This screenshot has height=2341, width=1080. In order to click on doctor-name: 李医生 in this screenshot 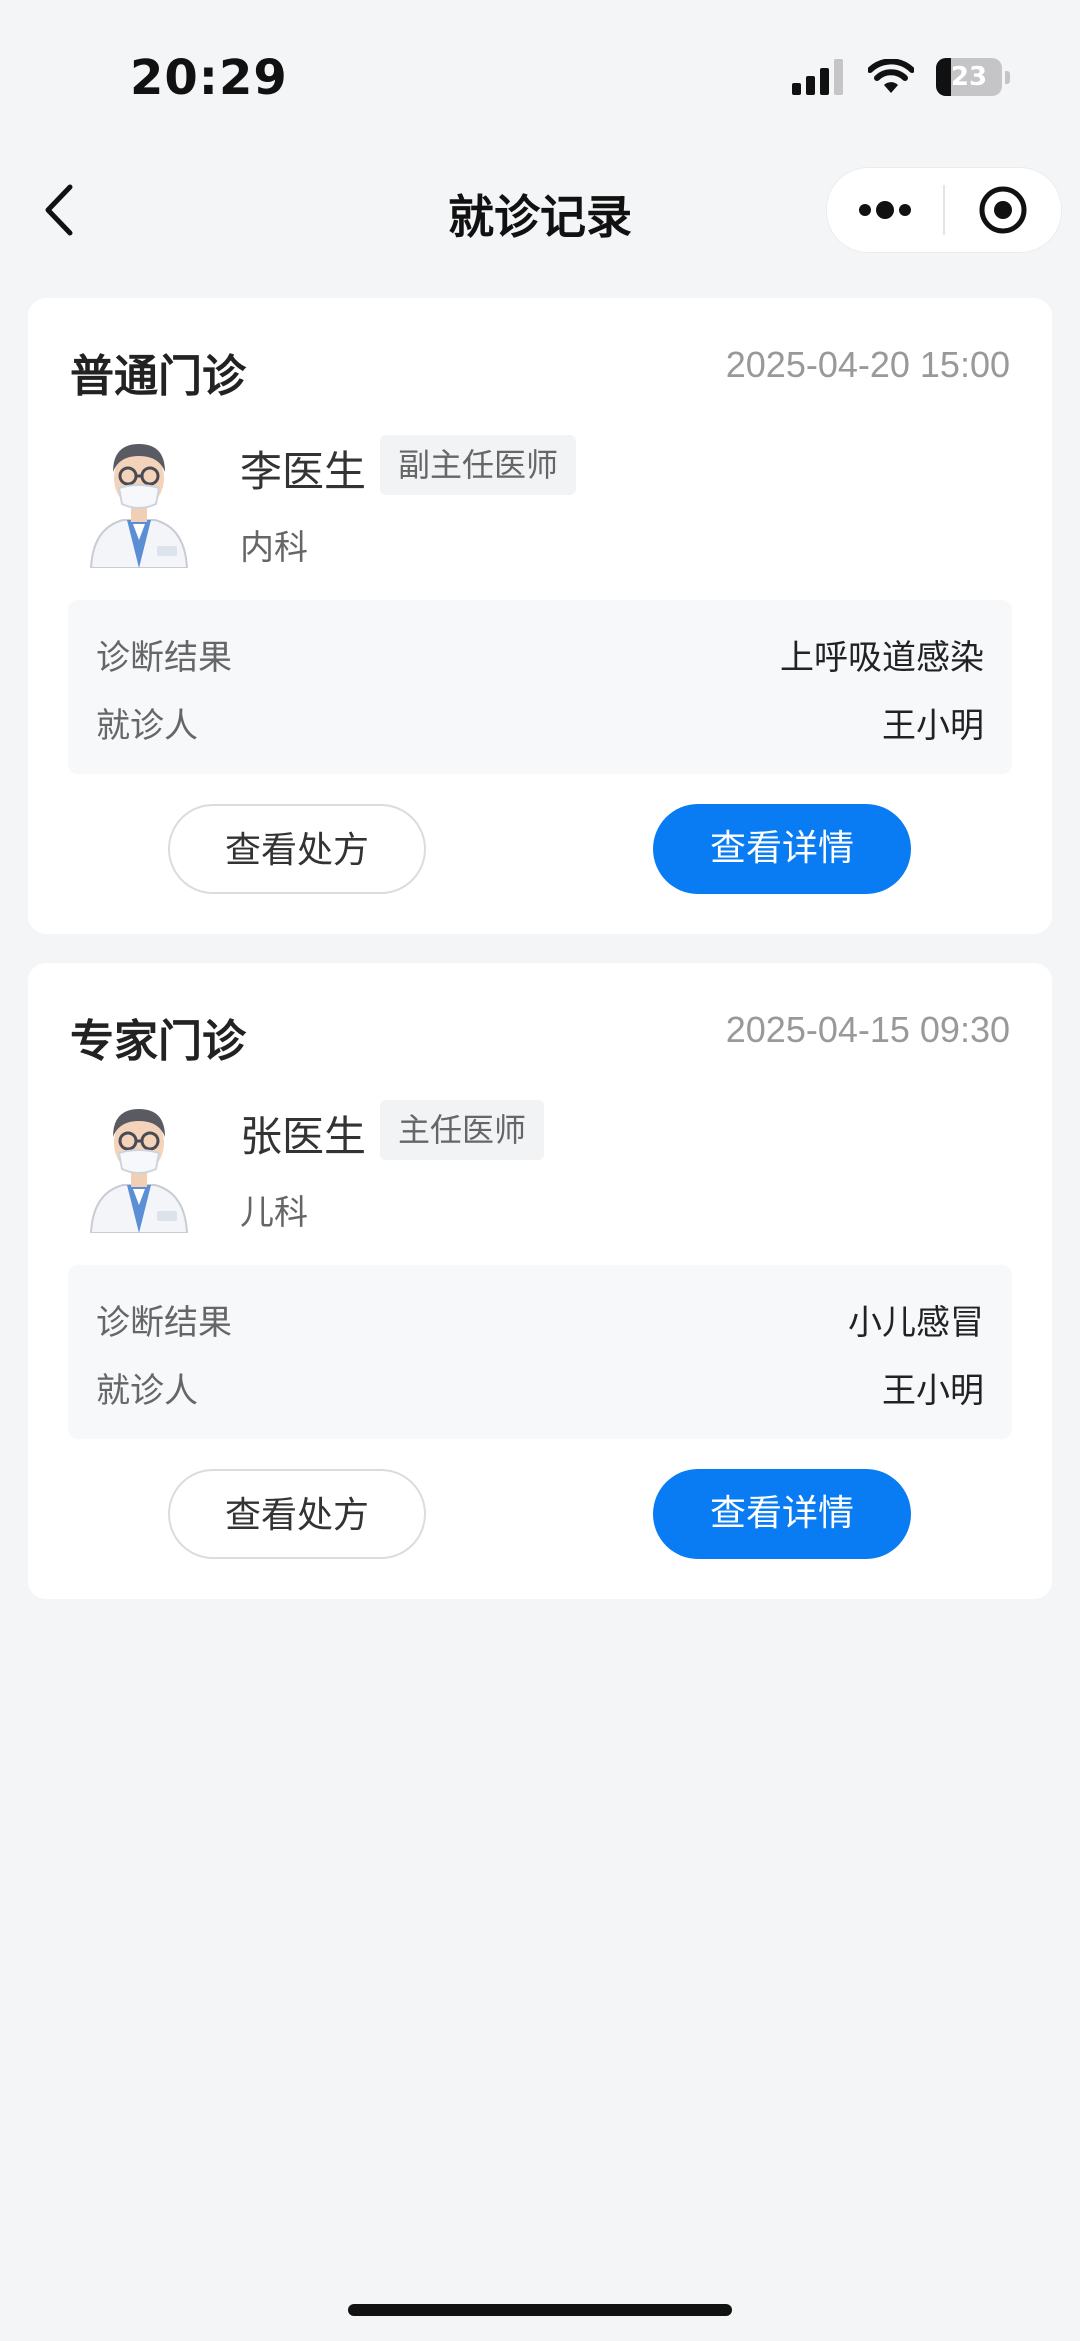, I will do `click(303, 471)`.